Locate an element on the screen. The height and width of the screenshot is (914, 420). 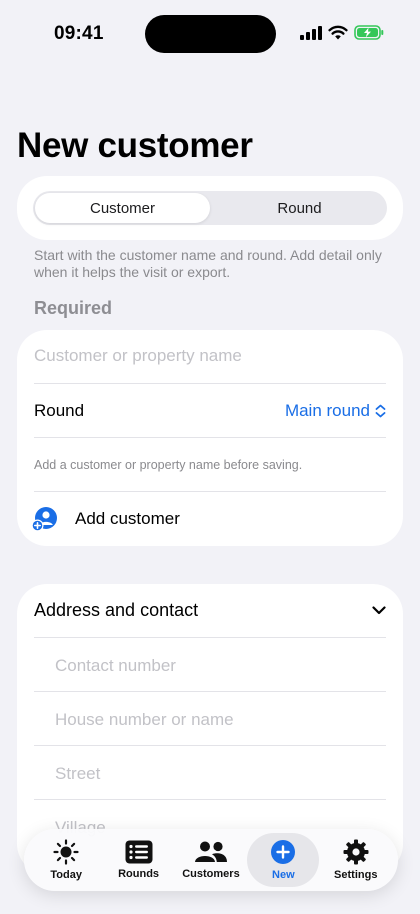
tab-label: Customers is located at coordinates (211, 874).